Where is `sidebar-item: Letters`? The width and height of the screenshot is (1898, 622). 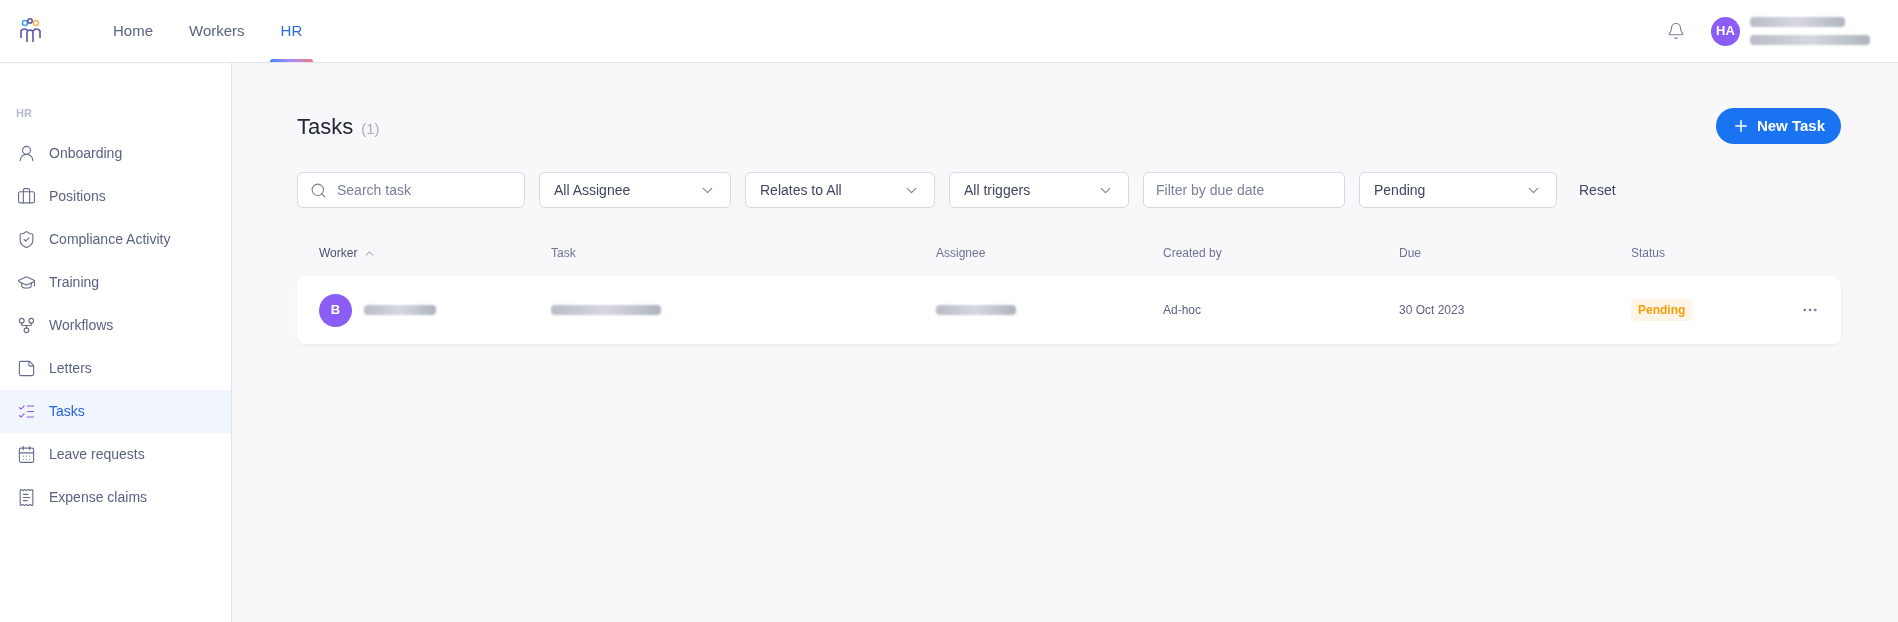 sidebar-item: Letters is located at coordinates (115, 368).